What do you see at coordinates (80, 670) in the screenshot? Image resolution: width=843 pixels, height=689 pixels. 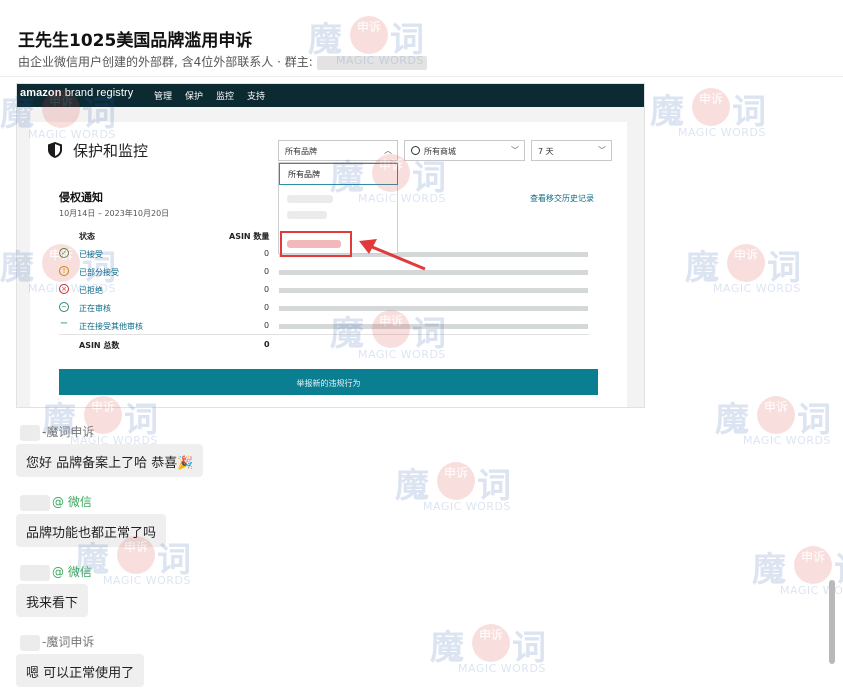 I see `message-bubble: 嗯 可以正常使用了` at bounding box center [80, 670].